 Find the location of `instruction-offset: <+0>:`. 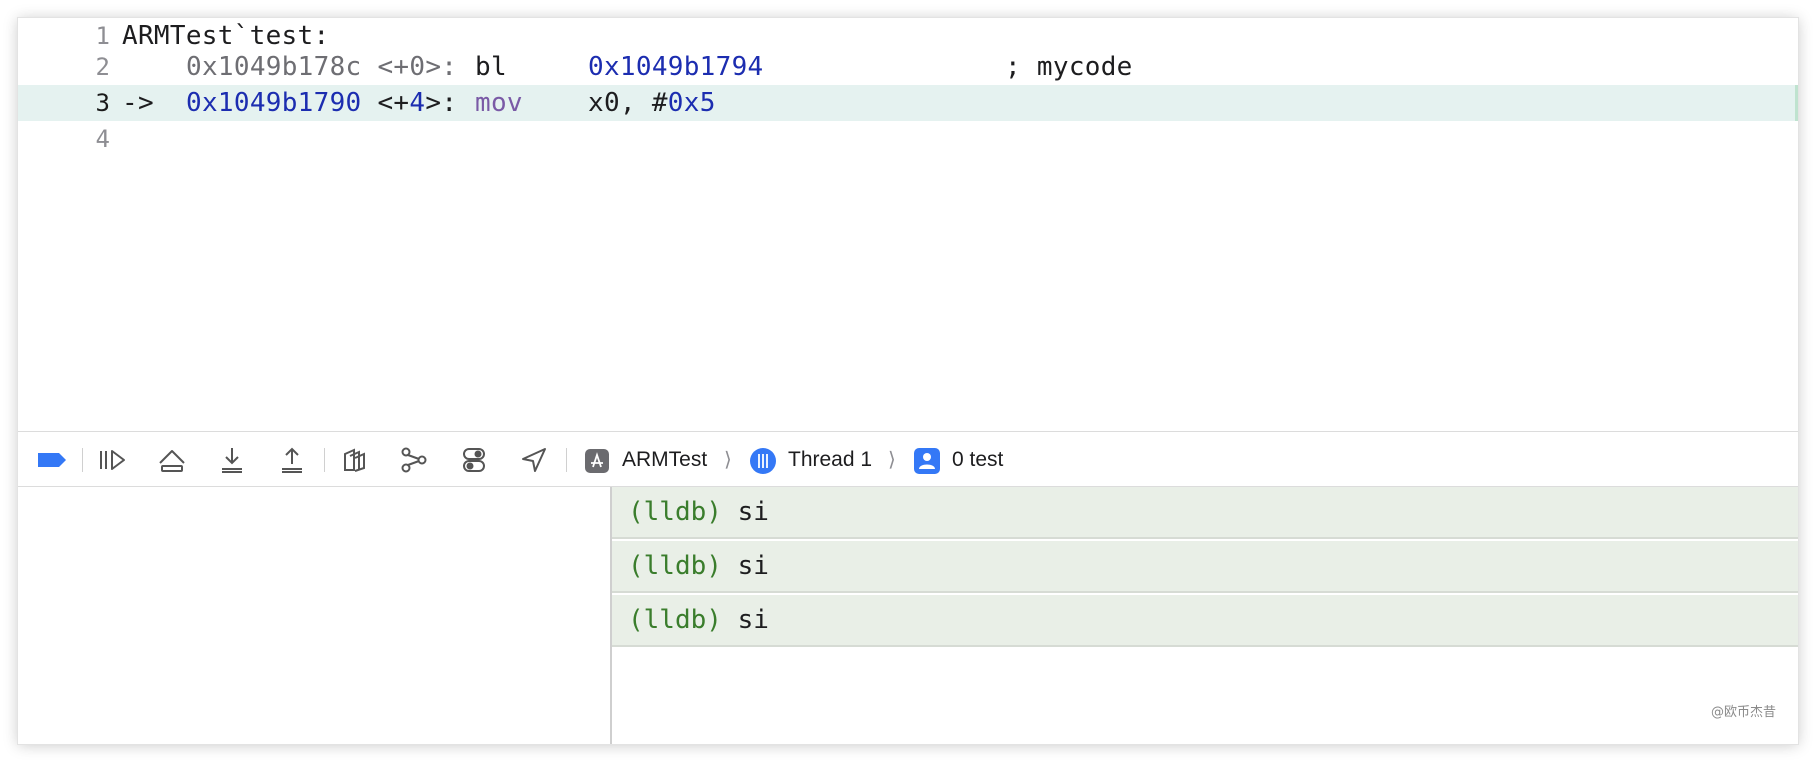

instruction-offset: <+0>: is located at coordinates (417, 67).